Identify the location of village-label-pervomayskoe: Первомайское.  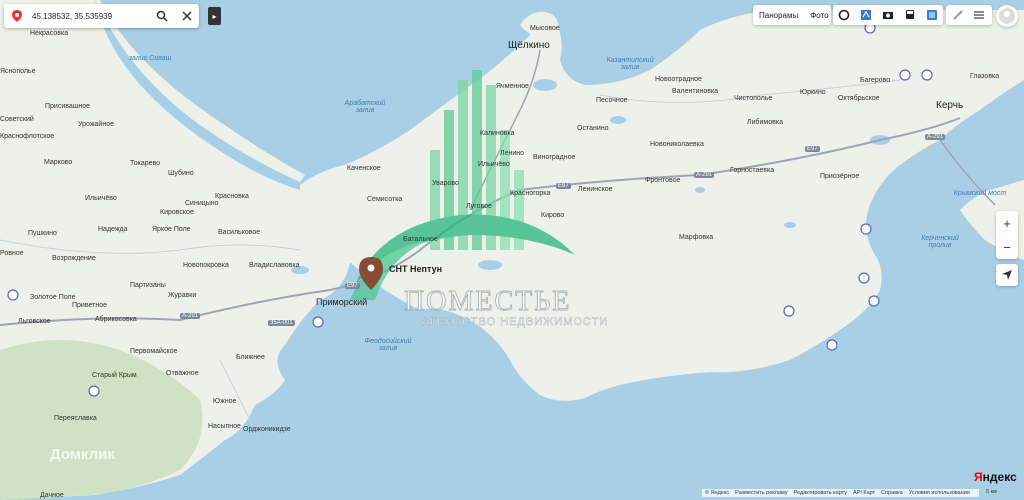
(153, 351).